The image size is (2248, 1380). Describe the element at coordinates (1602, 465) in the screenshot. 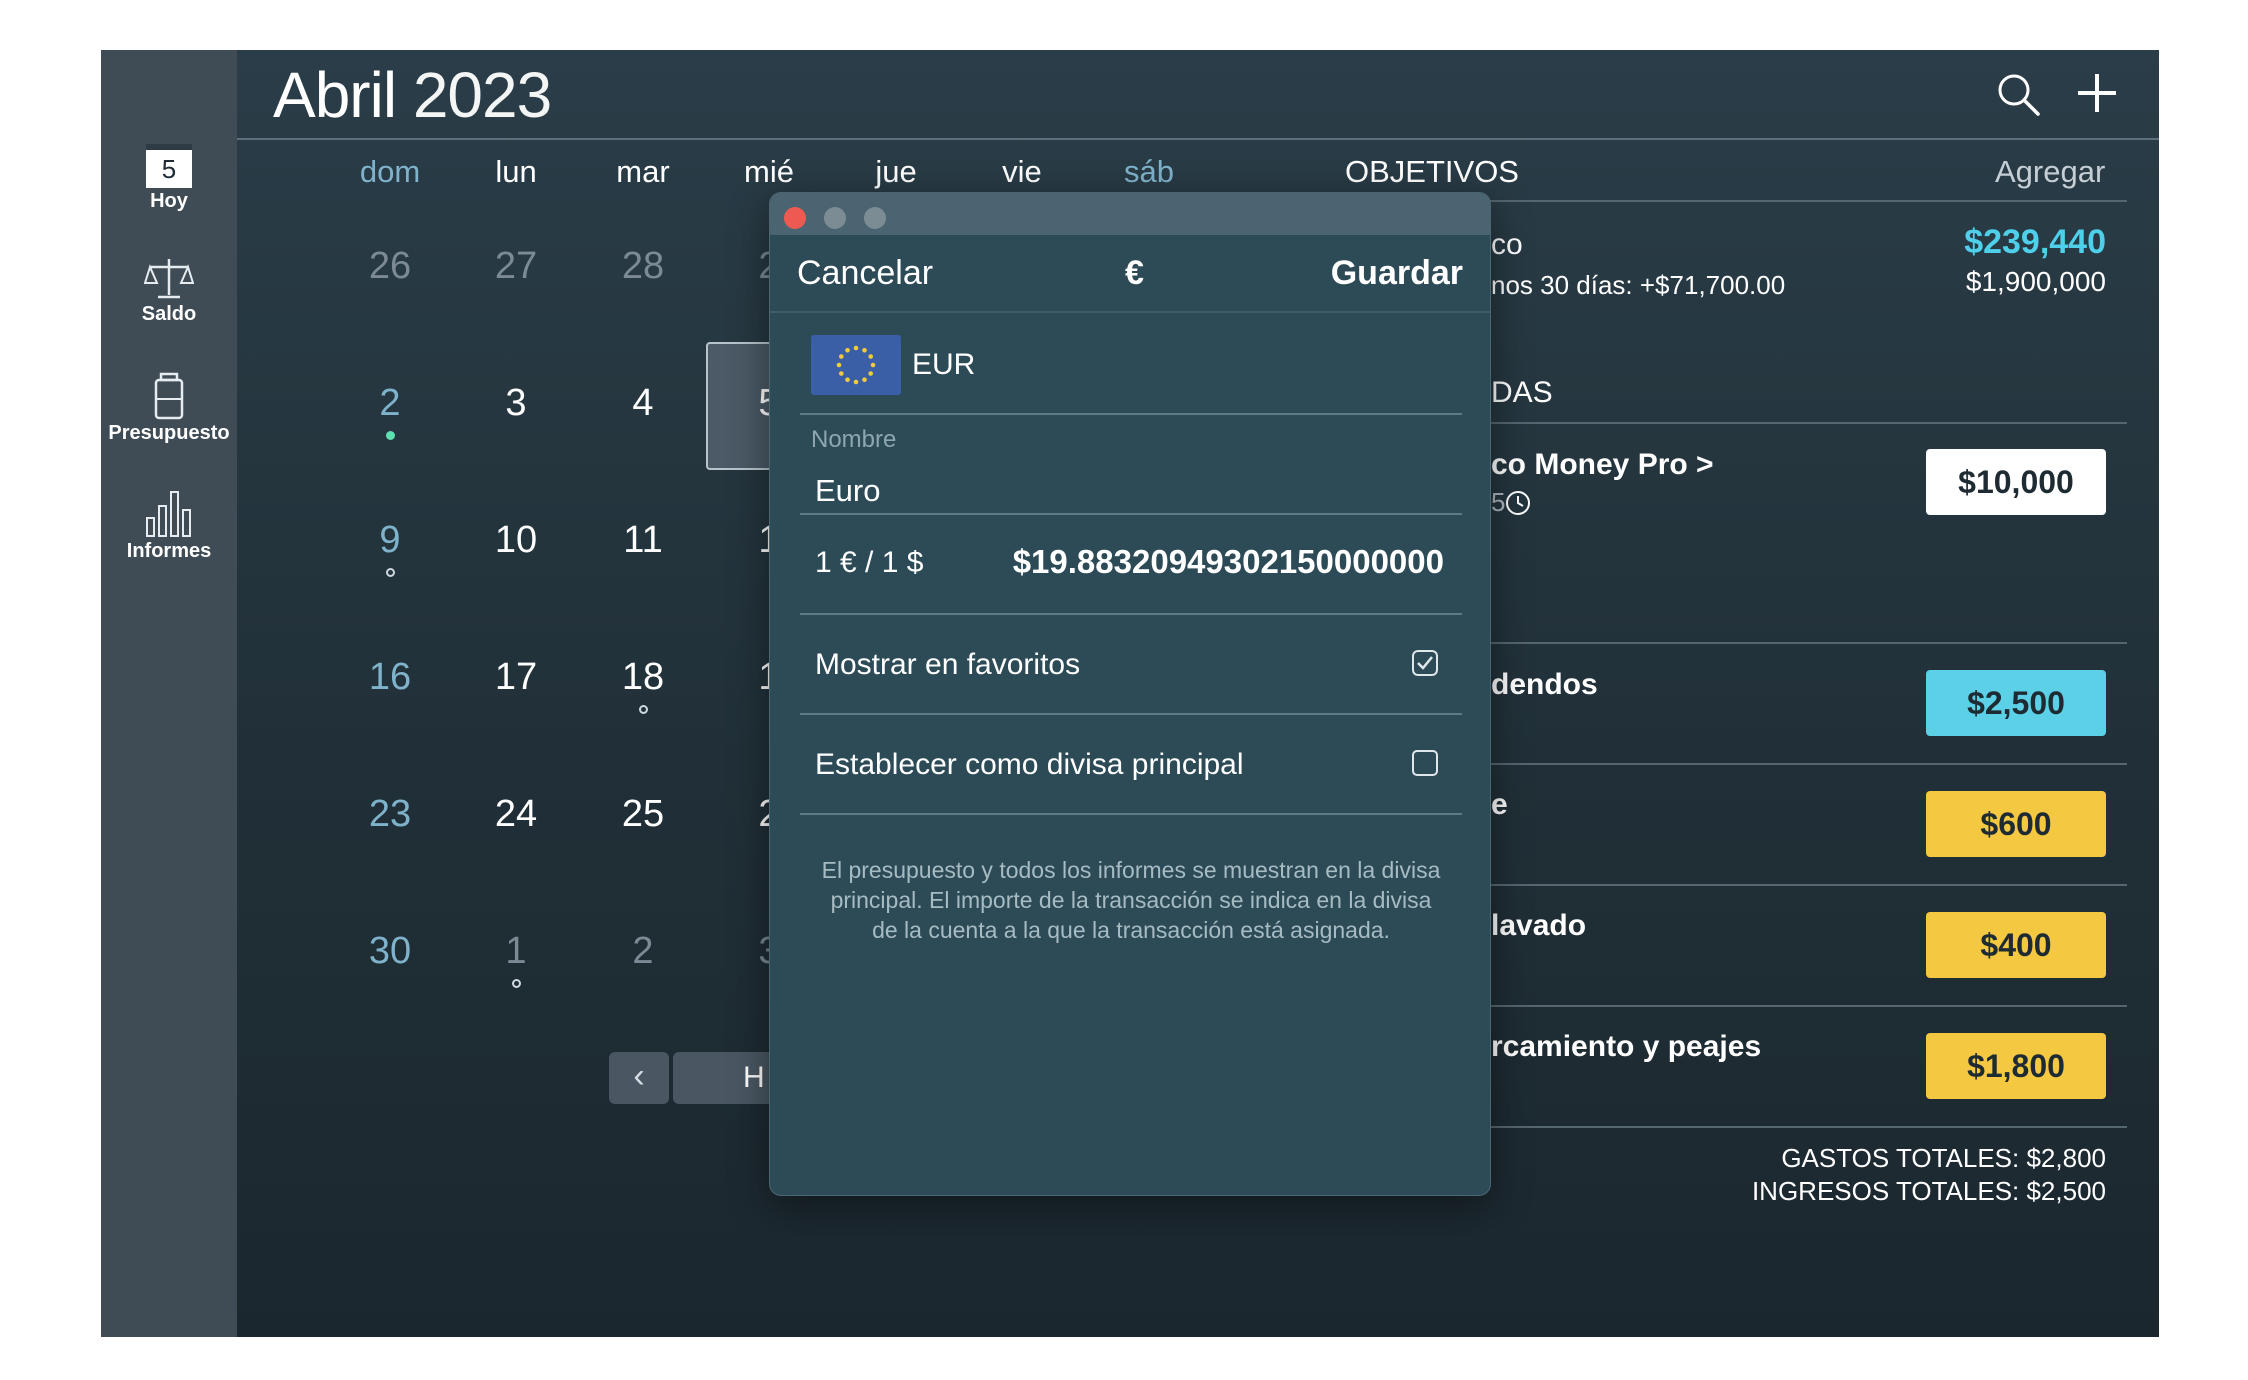

I see `goal-row-name: co Money Pro >` at that location.